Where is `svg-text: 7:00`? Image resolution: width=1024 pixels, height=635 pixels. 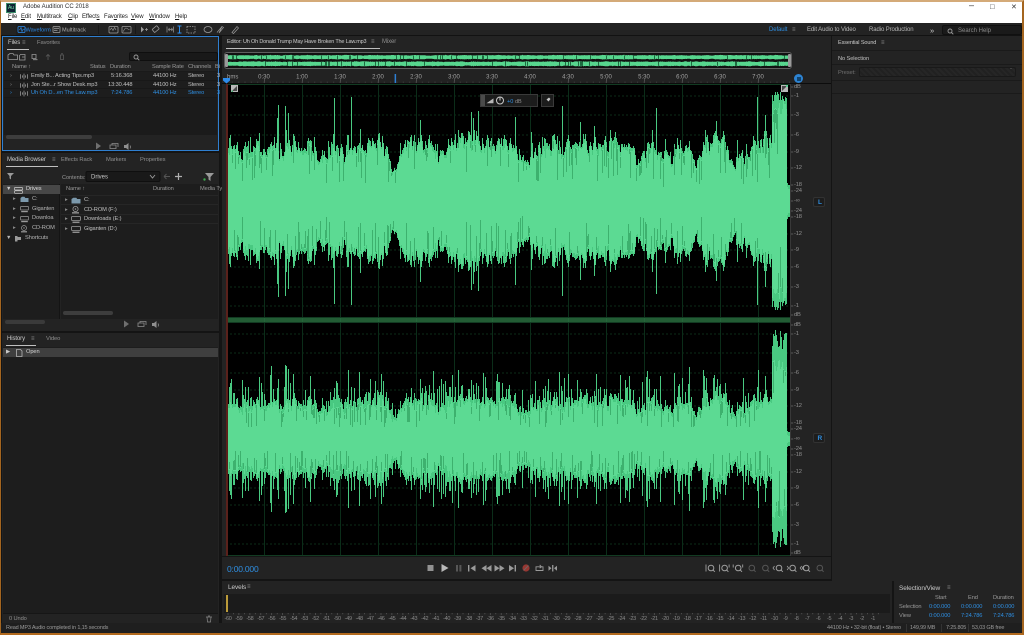
svg-text: 7:00 is located at coordinates (758, 78).